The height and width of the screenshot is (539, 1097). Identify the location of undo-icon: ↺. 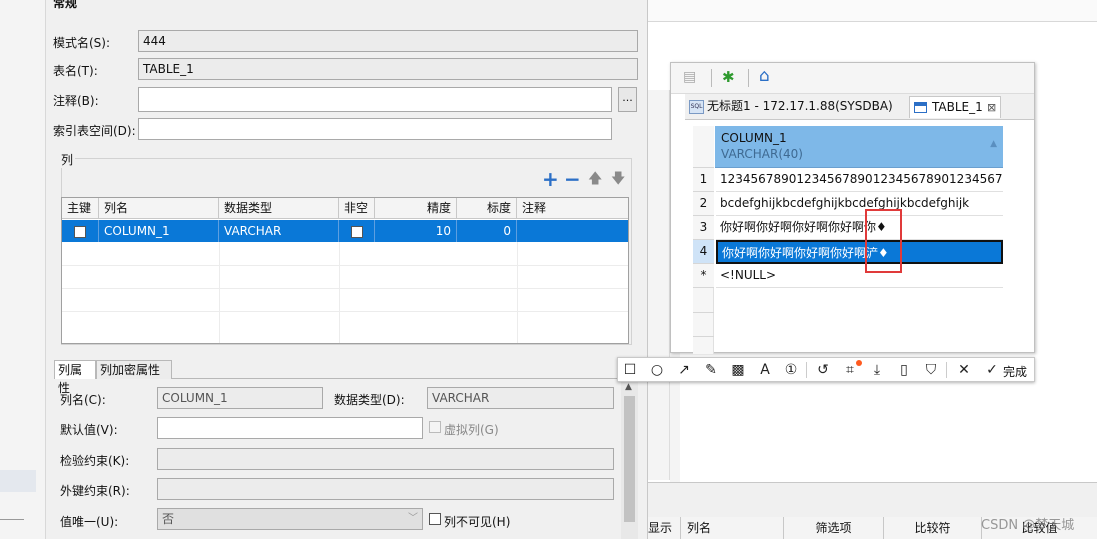
(823, 370).